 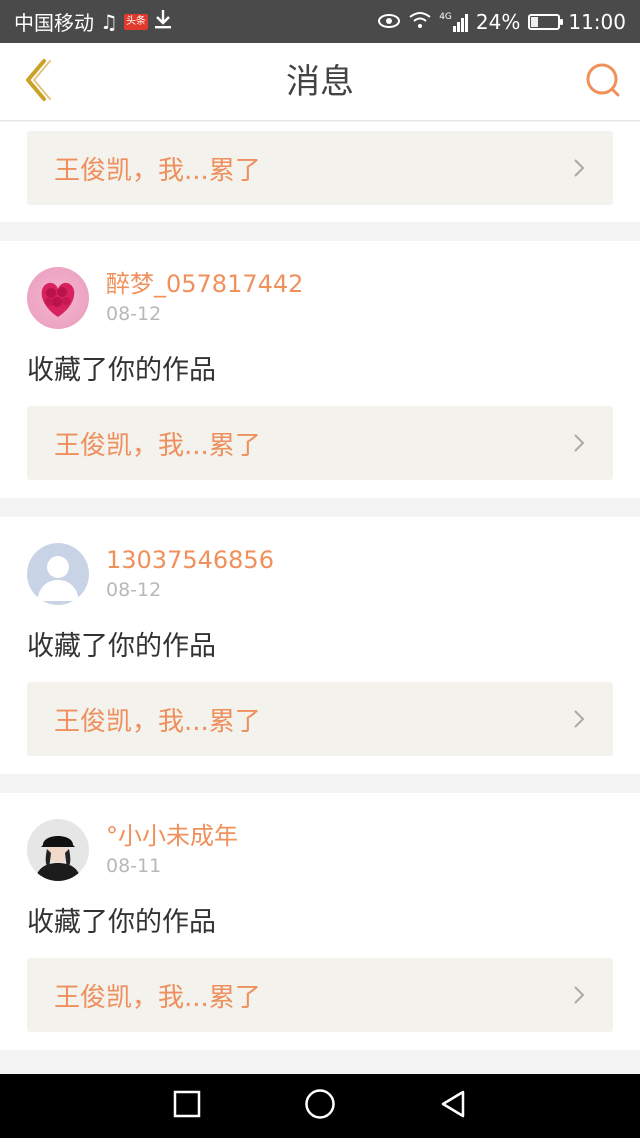 I want to click on wifi-icon, so click(x=420, y=22).